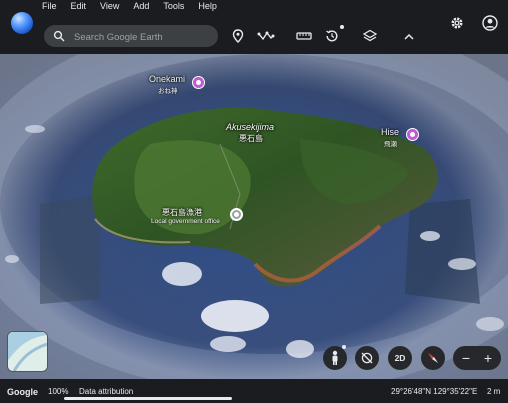  What do you see at coordinates (22, 392) in the screenshot?
I see `google-logo: Google` at bounding box center [22, 392].